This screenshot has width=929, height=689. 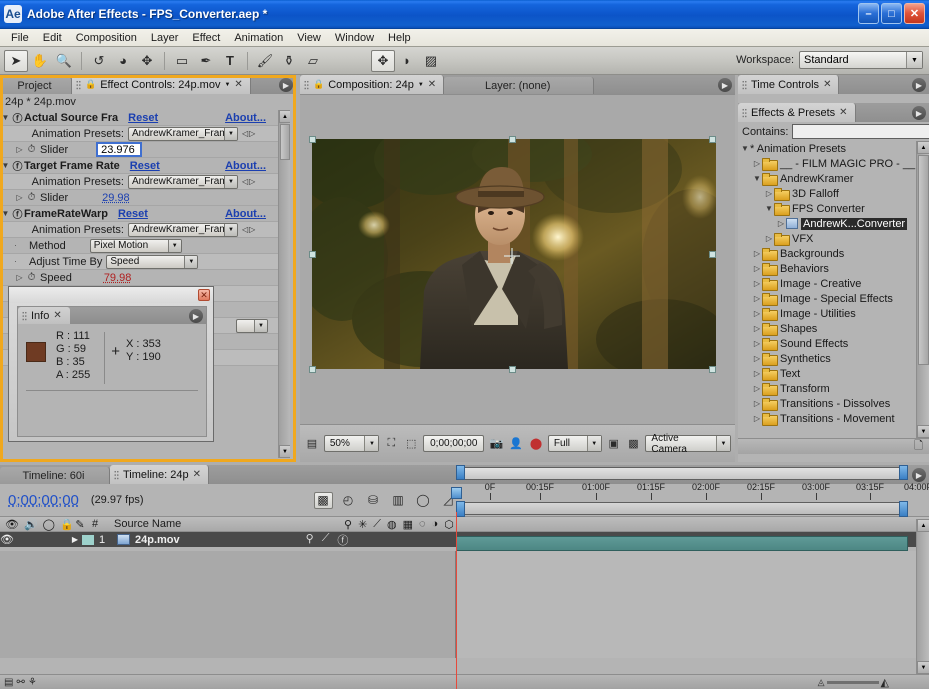 I want to click on timeline-layers-empty-area, so click(x=228, y=604).